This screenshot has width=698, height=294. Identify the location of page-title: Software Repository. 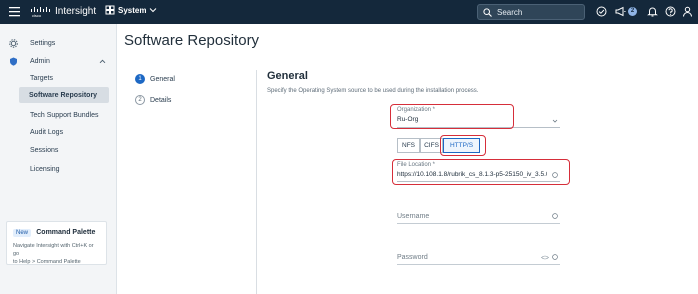
(192, 40).